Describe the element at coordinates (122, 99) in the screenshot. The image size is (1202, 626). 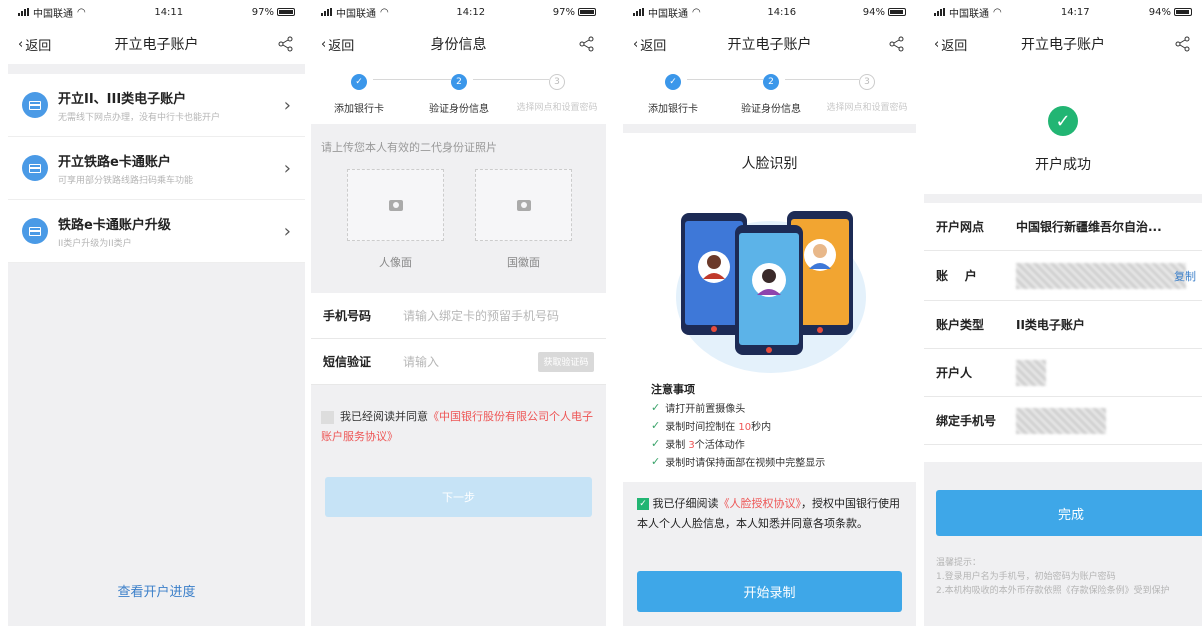
I see `menu-item-title: 开立II、III类电子账户` at that location.